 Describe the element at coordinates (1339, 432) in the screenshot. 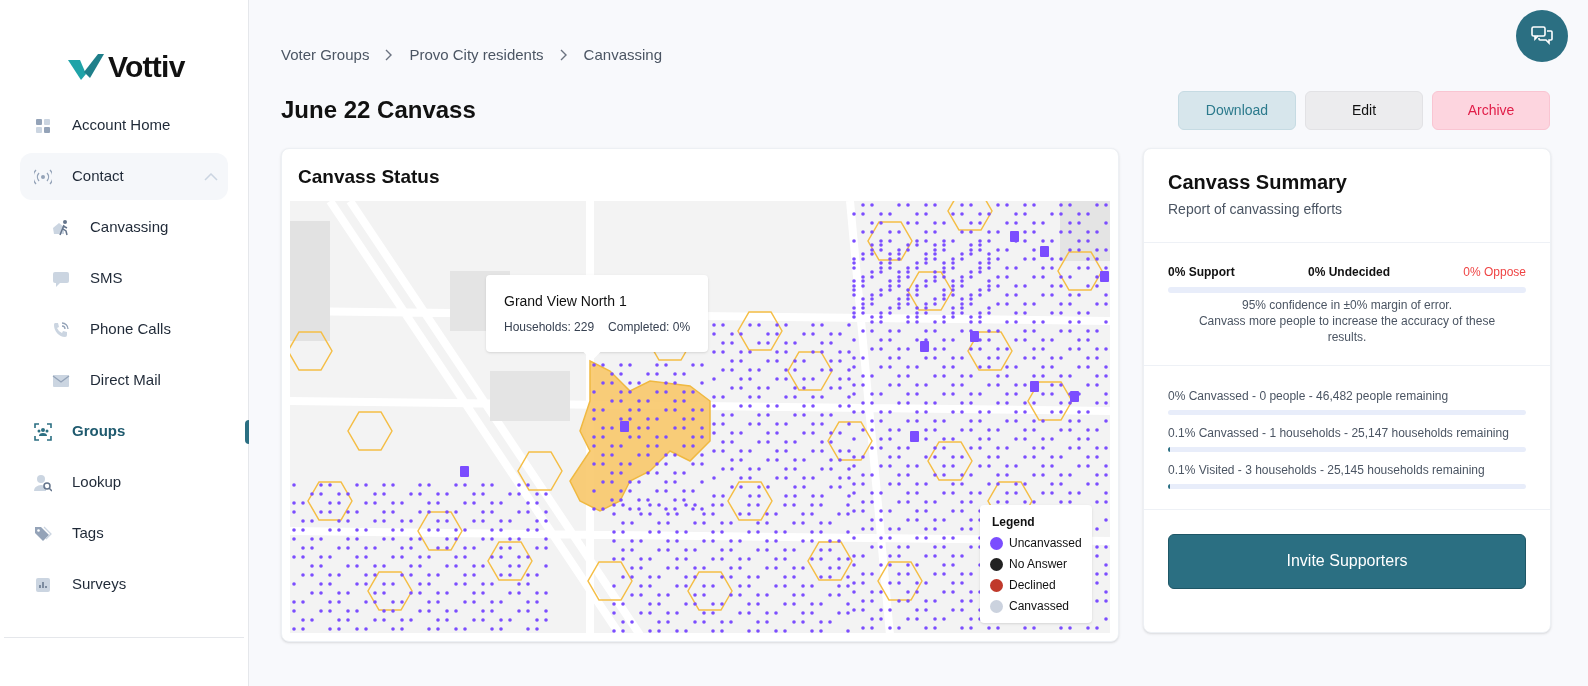

I see `progress-label: 0.1% Canvassed - 1 households - 25,147 households remaining` at that location.